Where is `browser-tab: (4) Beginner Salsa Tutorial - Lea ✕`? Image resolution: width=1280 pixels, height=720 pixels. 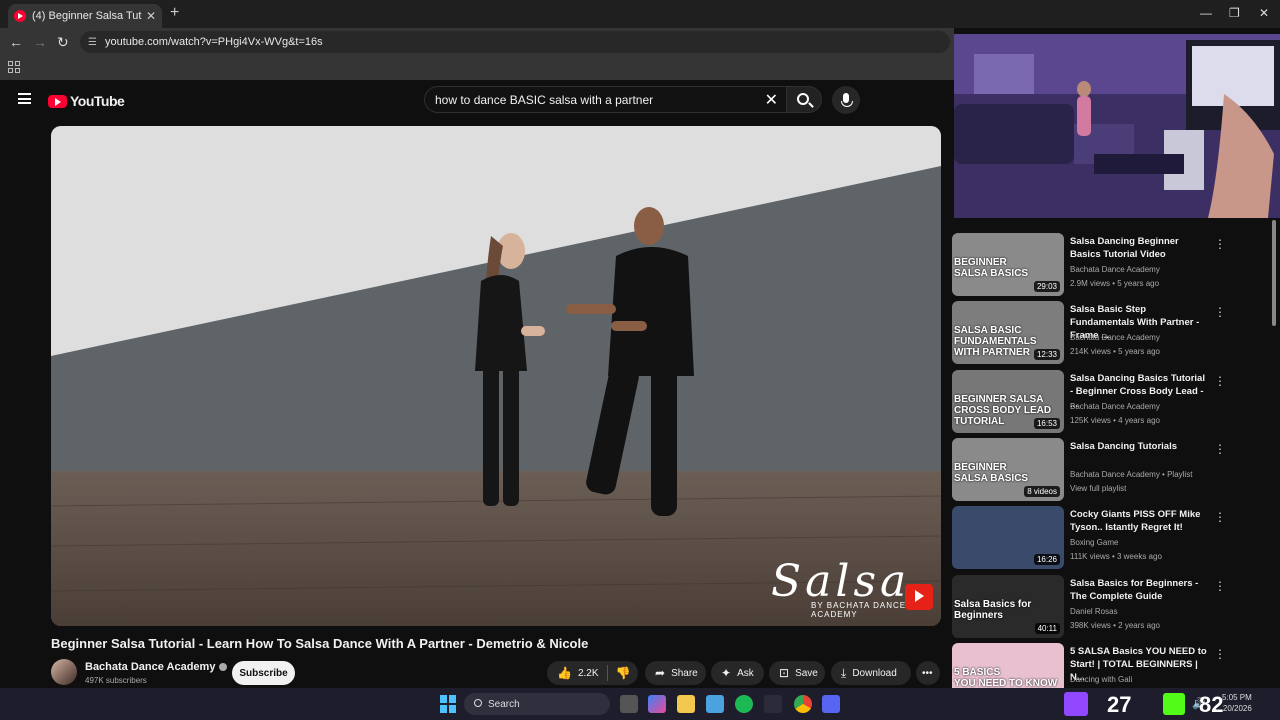
browser-tab: (4) Beginner Salsa Tutorial - Lea ✕ is located at coordinates (85, 16).